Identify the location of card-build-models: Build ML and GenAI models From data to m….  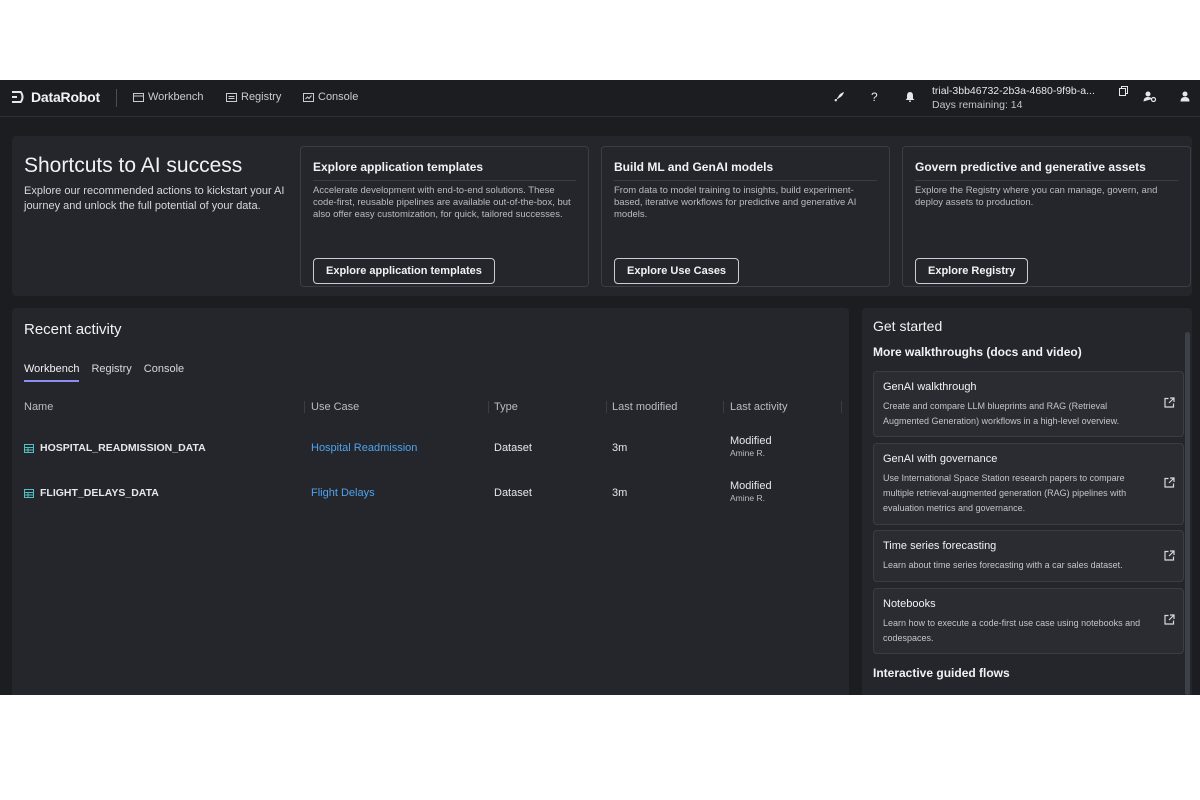
(745, 216).